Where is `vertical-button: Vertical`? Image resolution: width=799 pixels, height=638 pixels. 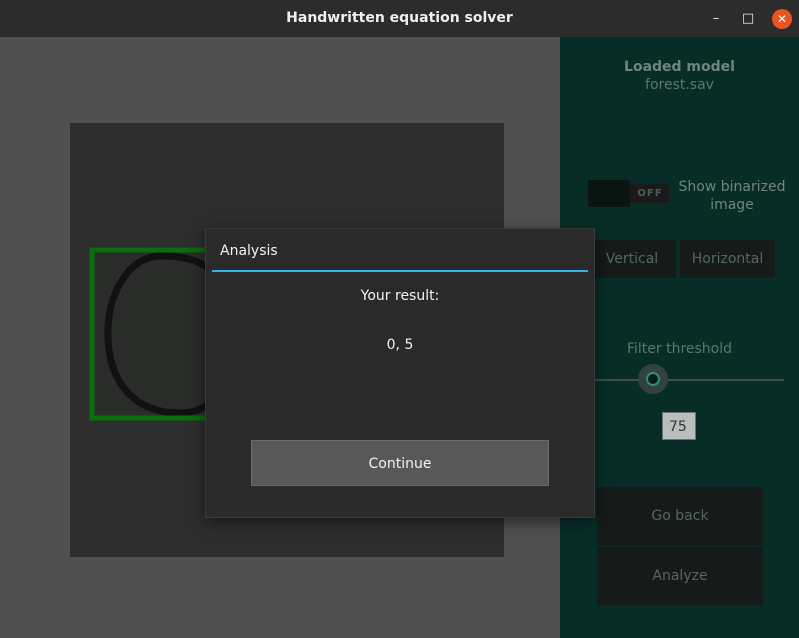 vertical-button: Vertical is located at coordinates (632, 259).